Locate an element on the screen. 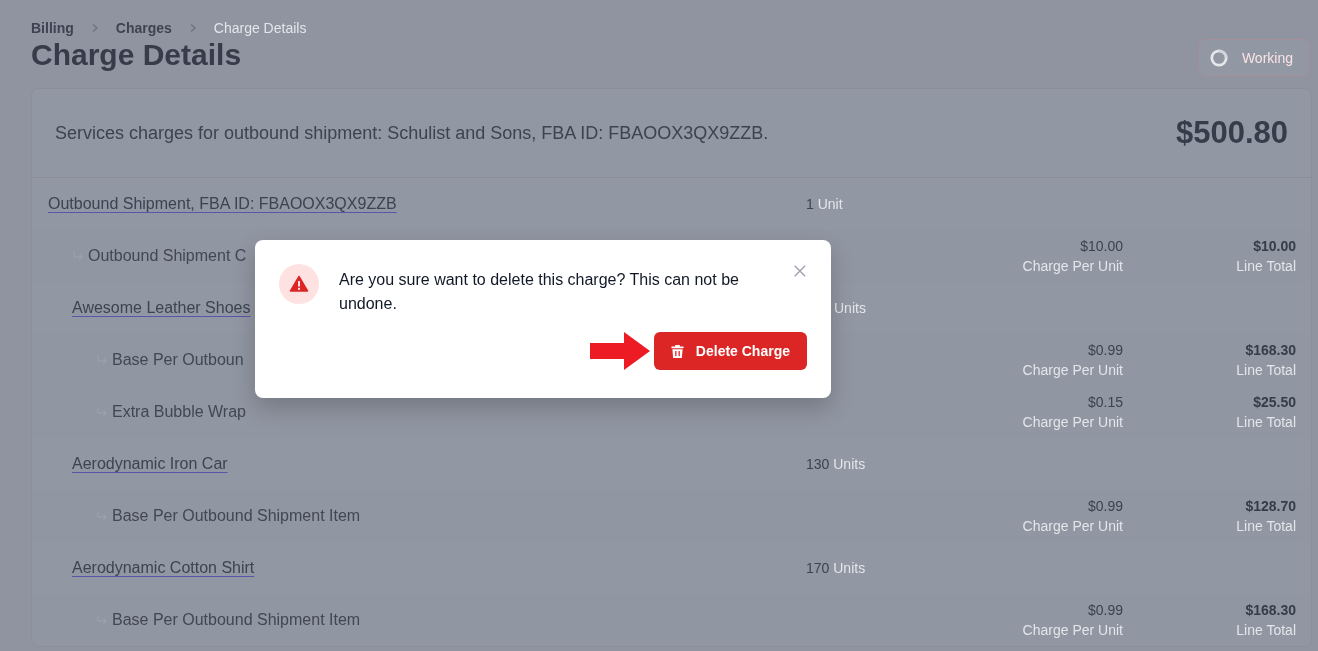 This screenshot has width=1318, height=651. charge-name: Outbound Shipment C is located at coordinates (167, 256).